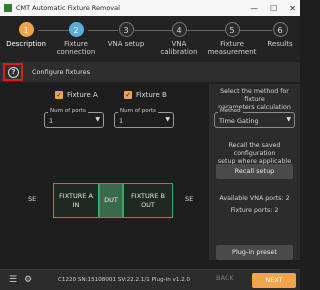 The image size is (320, 290). Describe the element at coordinates (144, 118) in the screenshot. I see `fixture-b-ports-select: Num of ports 1 ▼` at that location.